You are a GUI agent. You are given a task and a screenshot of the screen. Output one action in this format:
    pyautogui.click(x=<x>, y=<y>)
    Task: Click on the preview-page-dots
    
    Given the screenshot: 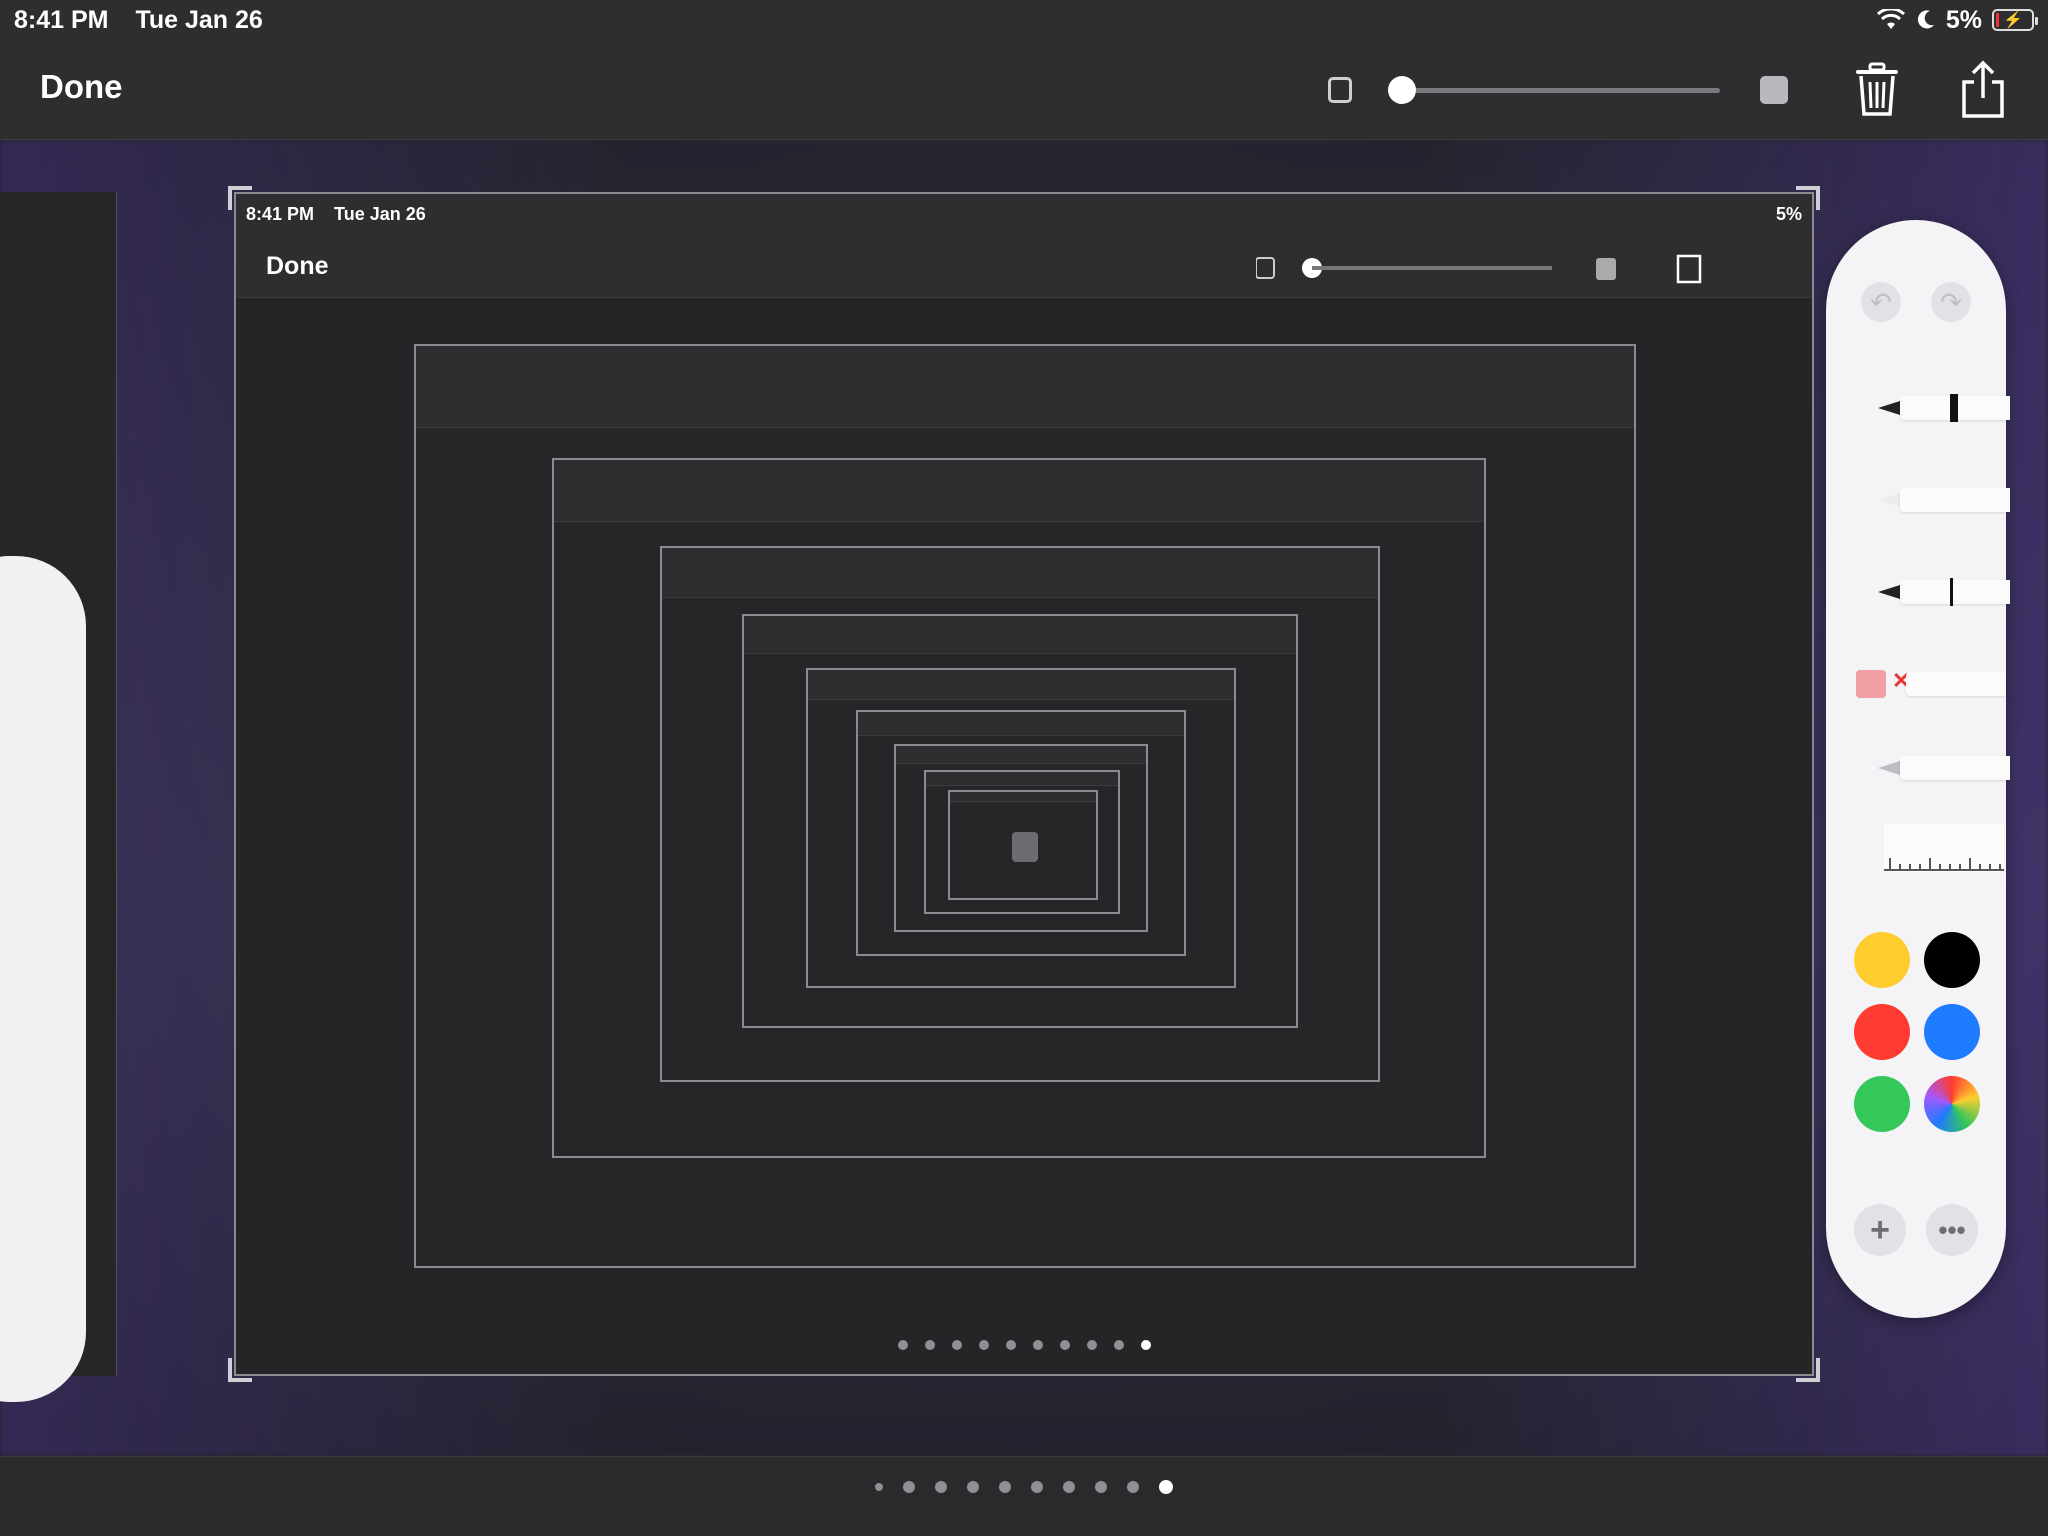 What is the action you would take?
    pyautogui.click(x=1024, y=1345)
    